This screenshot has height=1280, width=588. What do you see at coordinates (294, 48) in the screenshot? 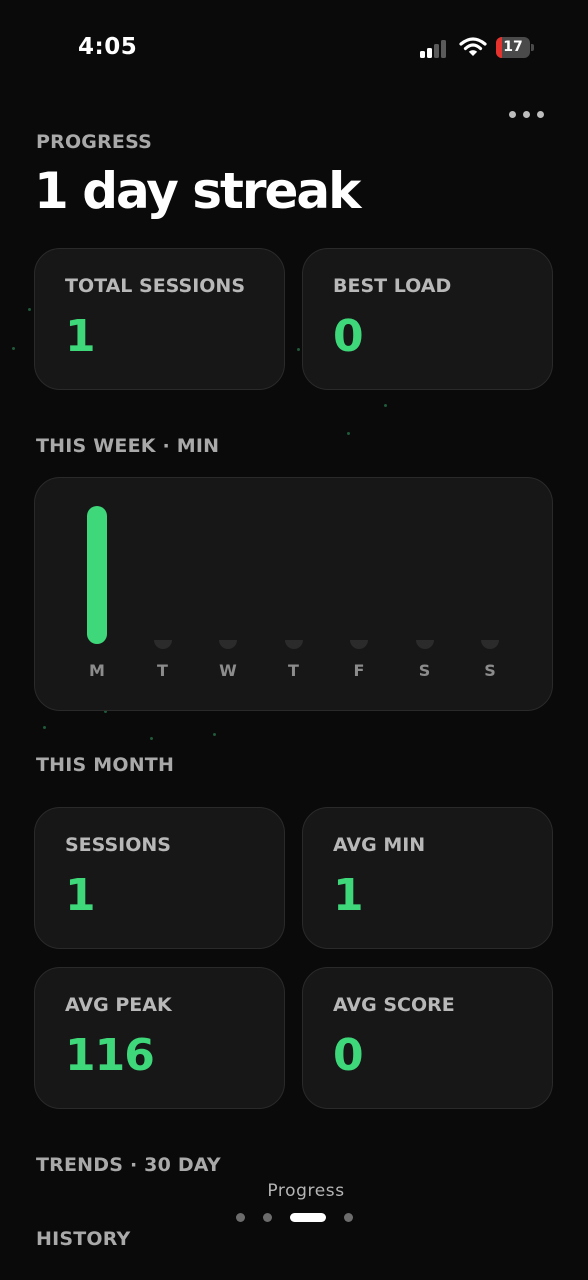
I see `status-bar: 4:05 17` at bounding box center [294, 48].